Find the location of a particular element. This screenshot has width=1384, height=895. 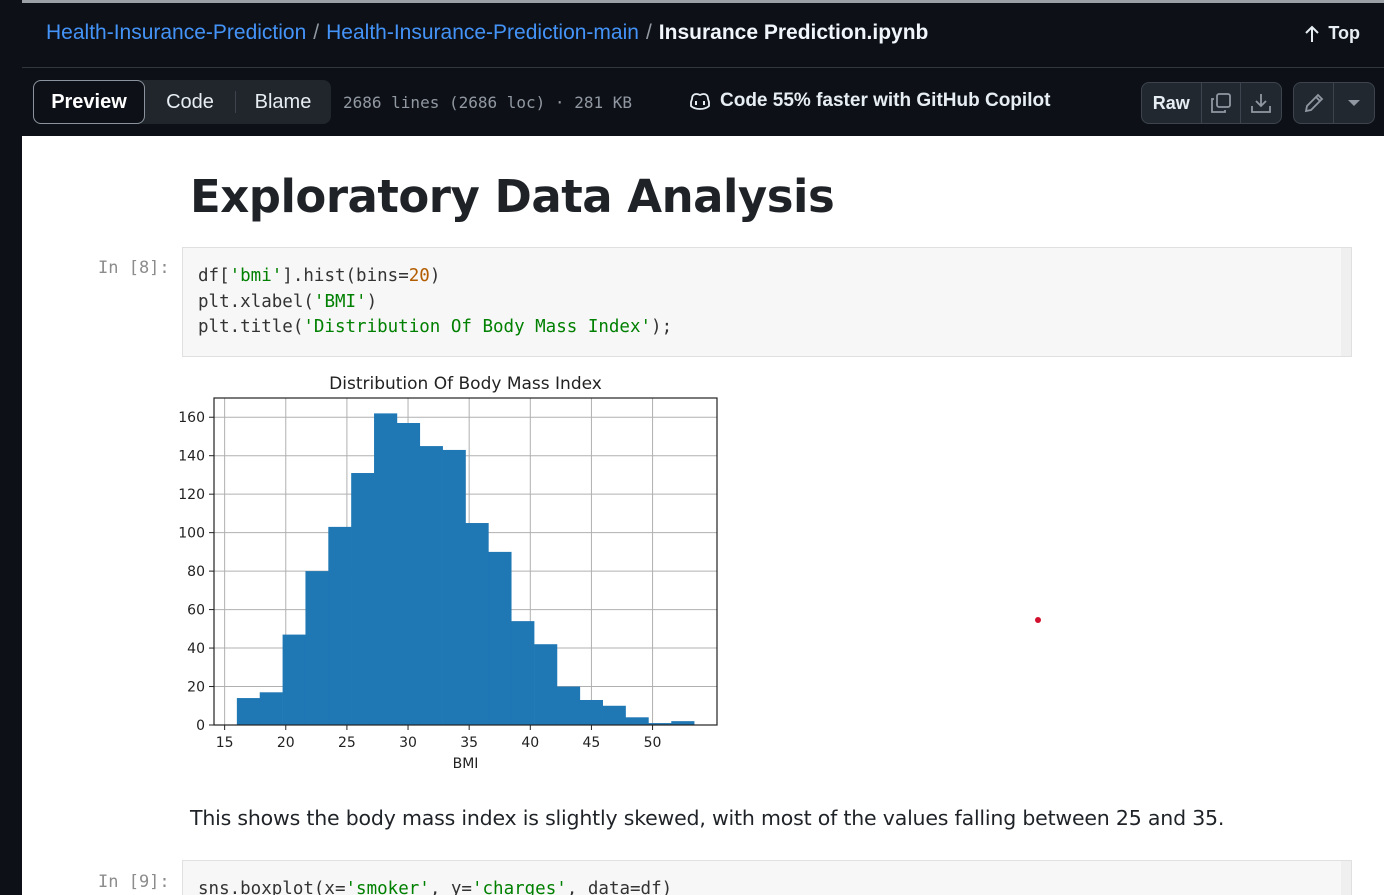

arrow-up-icon is located at coordinates (1312, 33).